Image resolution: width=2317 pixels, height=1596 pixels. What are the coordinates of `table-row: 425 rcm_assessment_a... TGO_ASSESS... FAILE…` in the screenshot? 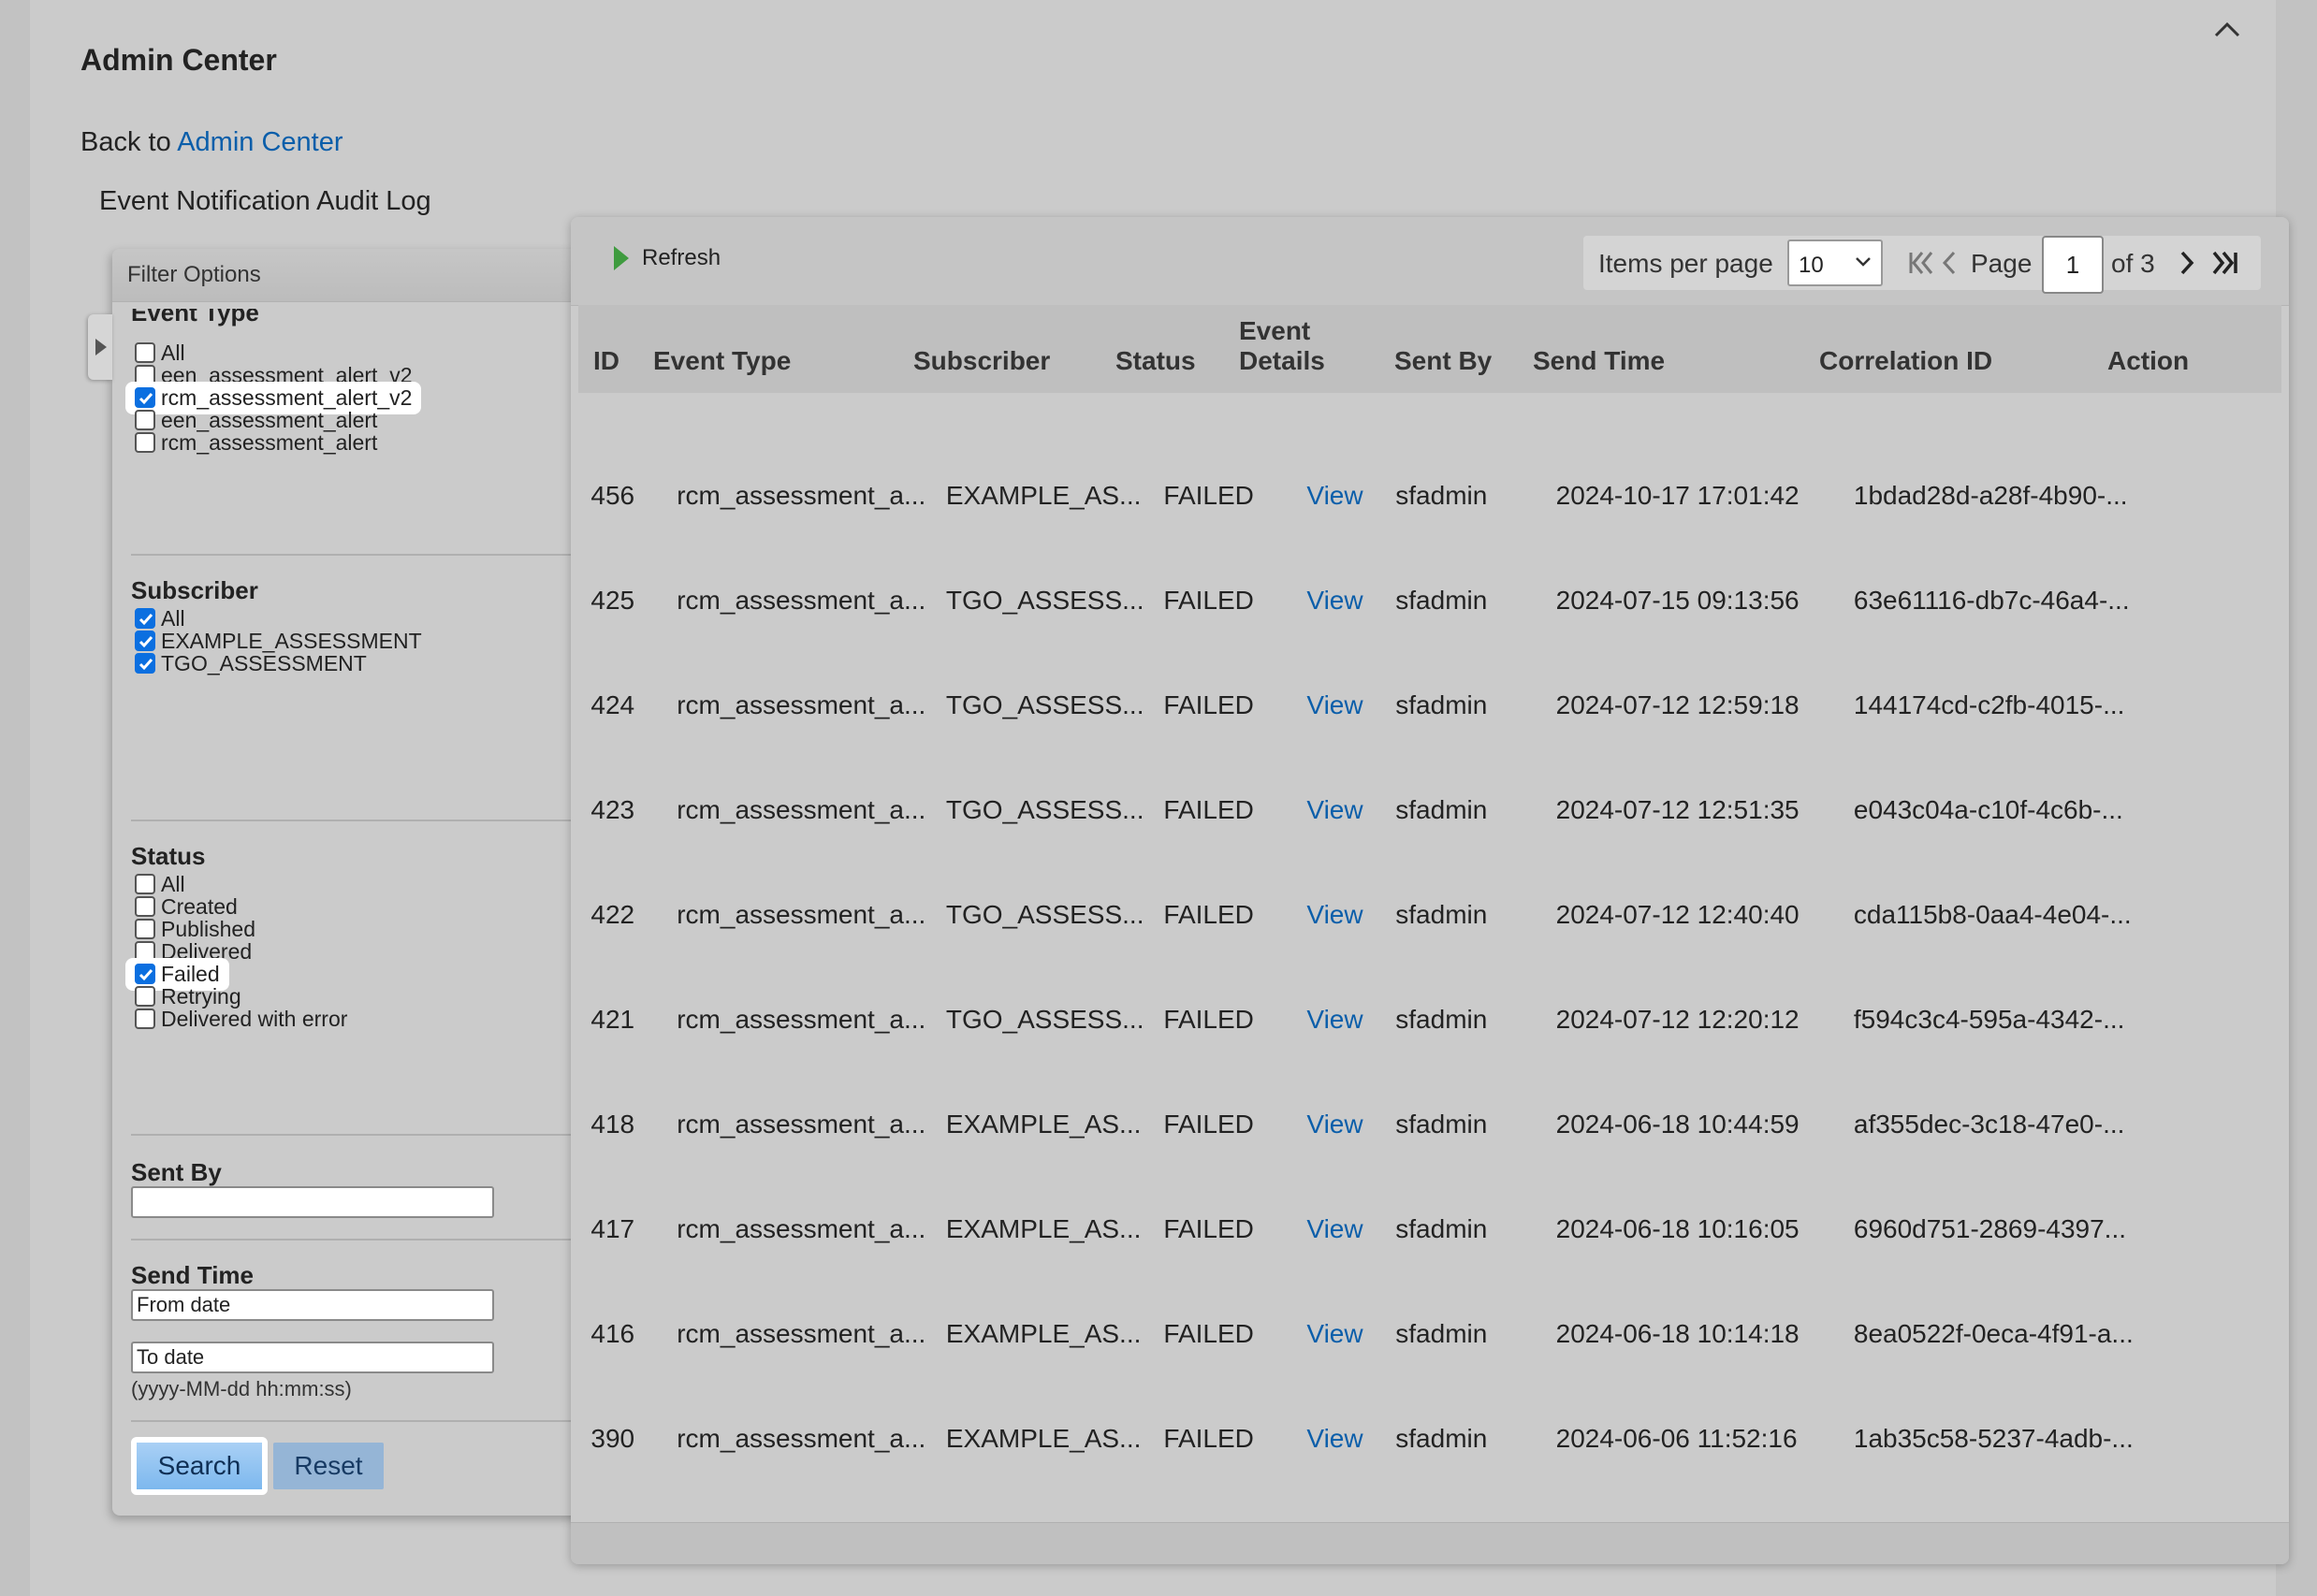 It's located at (1430, 600).